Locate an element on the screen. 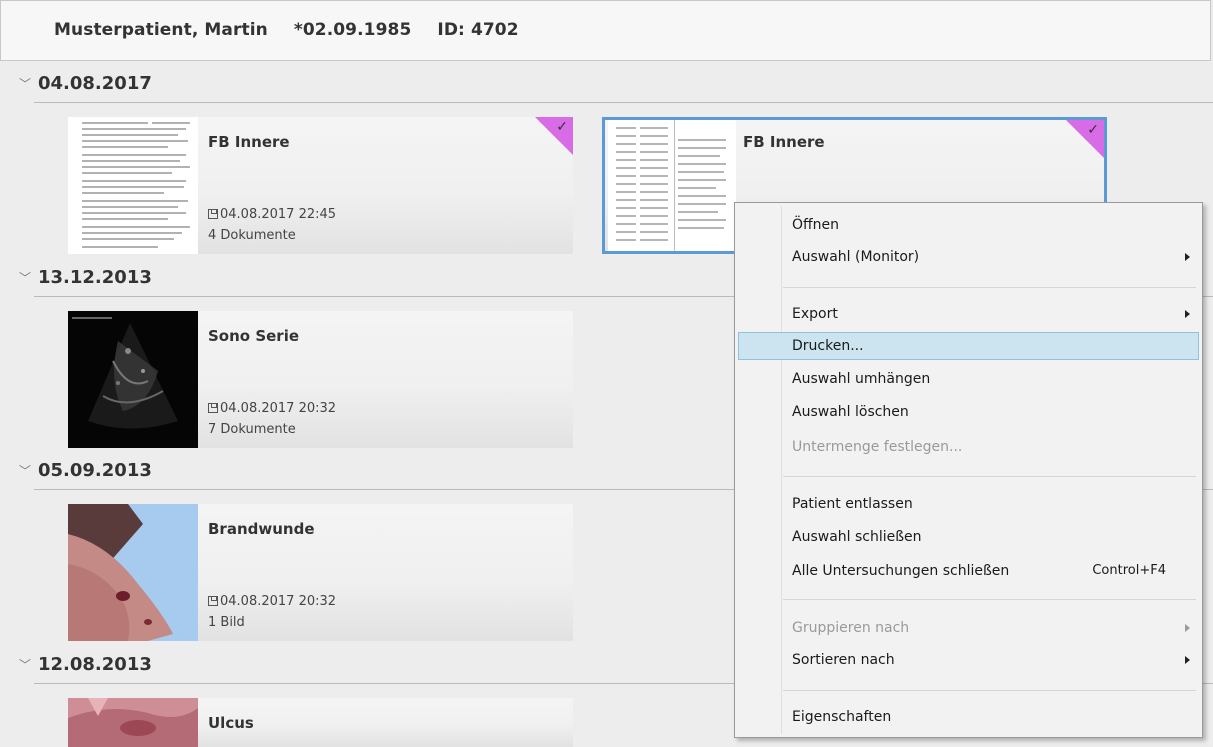  card-title: Sono Serie is located at coordinates (254, 336).